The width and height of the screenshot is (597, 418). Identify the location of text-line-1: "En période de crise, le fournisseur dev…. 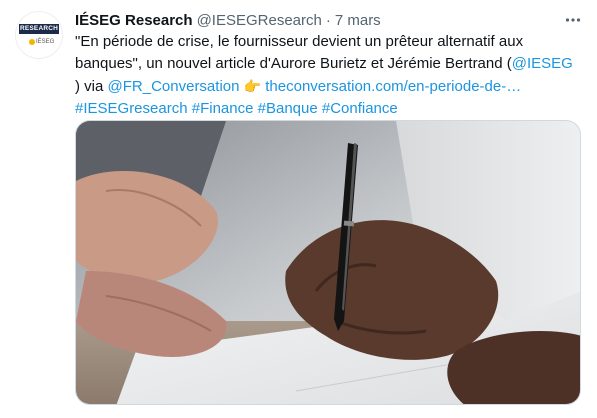
(299, 41).